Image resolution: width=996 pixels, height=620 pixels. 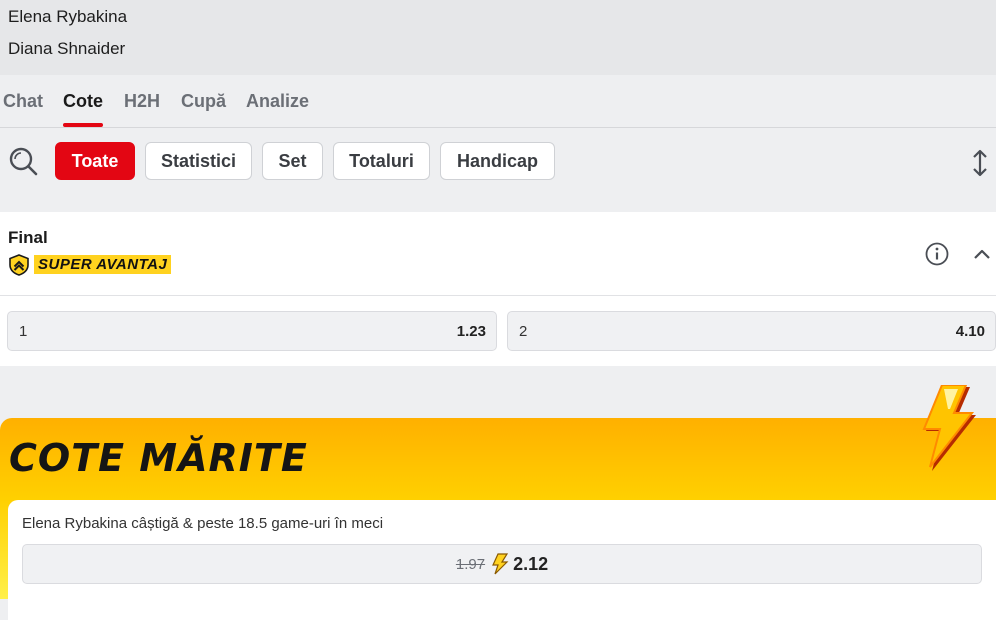 What do you see at coordinates (277, 101) in the screenshot?
I see `tab-analize: Analize` at bounding box center [277, 101].